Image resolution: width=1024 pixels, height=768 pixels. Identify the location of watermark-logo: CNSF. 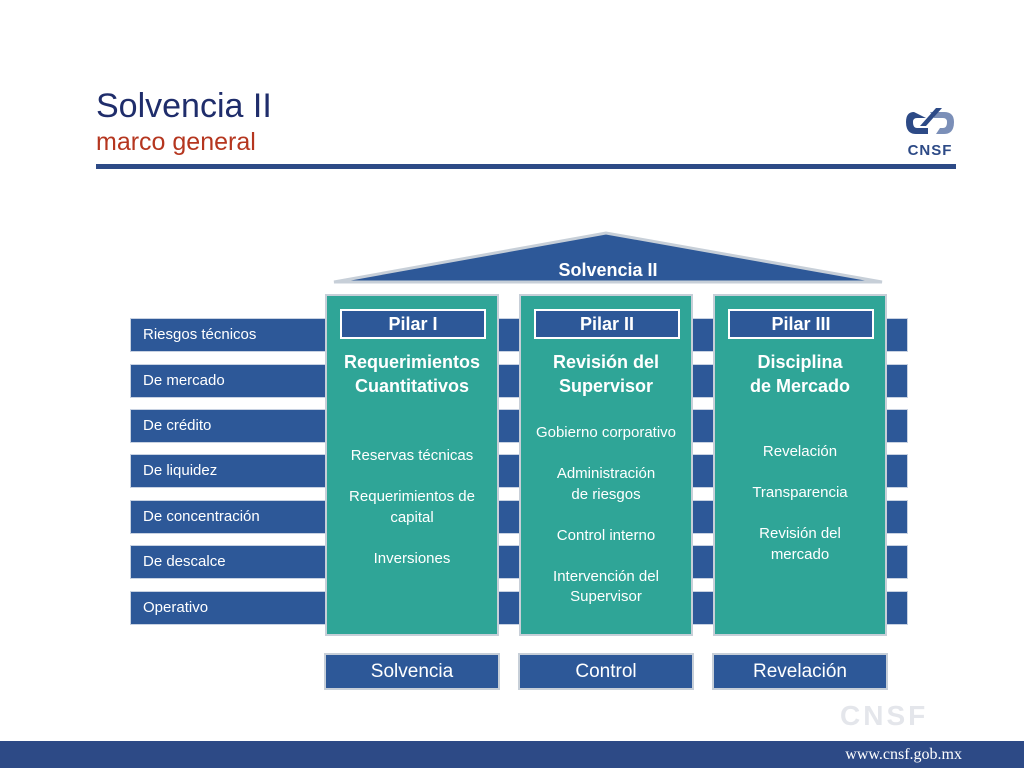
(884, 715).